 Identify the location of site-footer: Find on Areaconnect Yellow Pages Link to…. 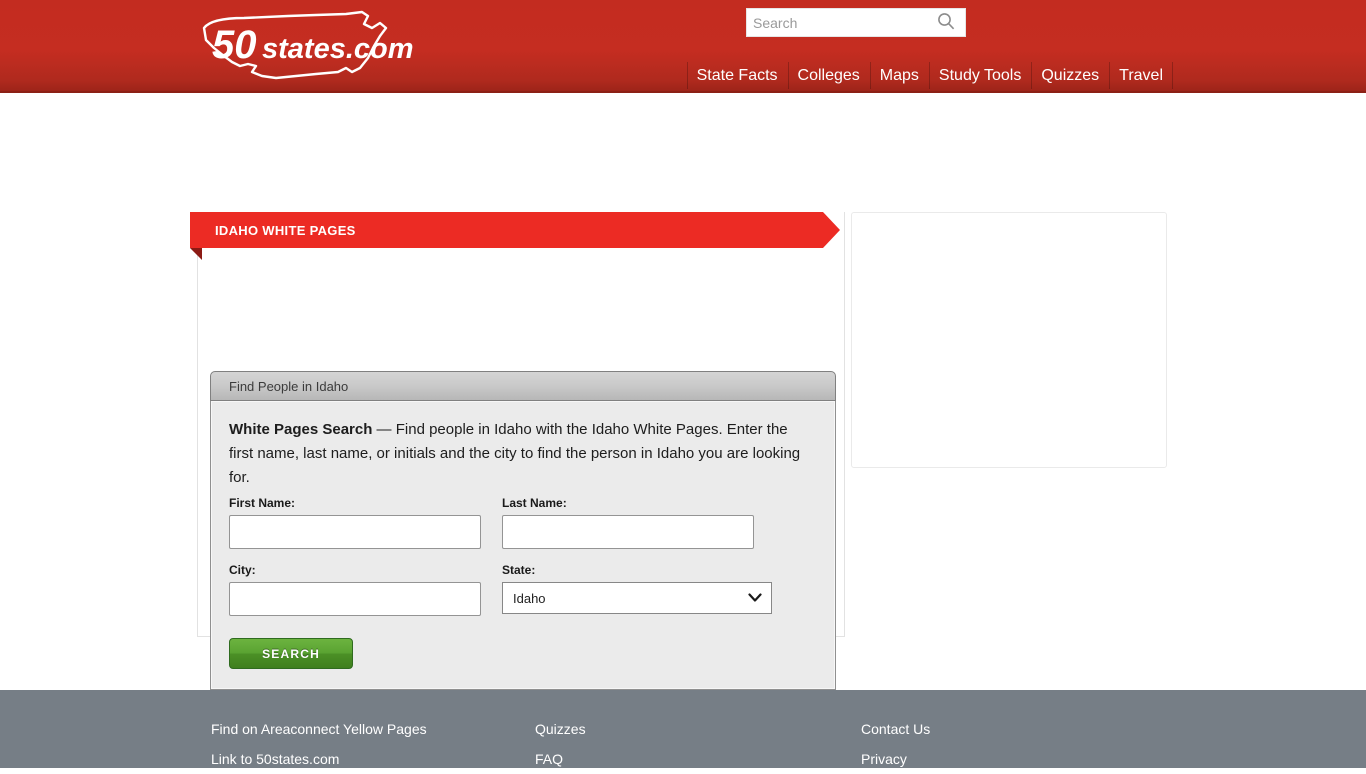
(683, 729).